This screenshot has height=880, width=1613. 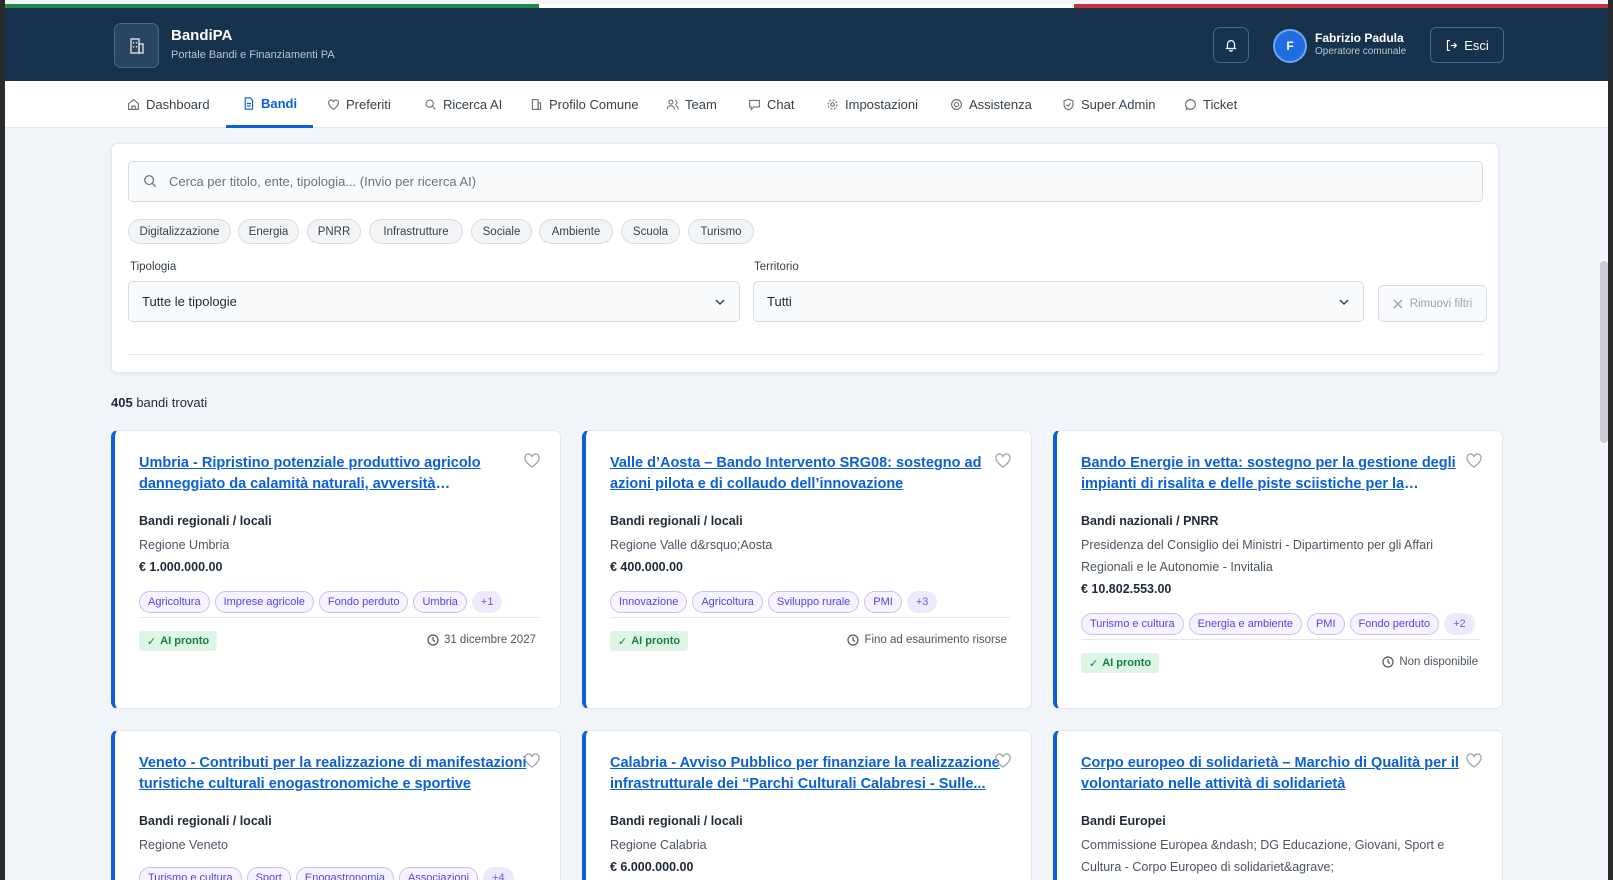 What do you see at coordinates (701, 104) in the screenshot?
I see `nav-label: Team` at bounding box center [701, 104].